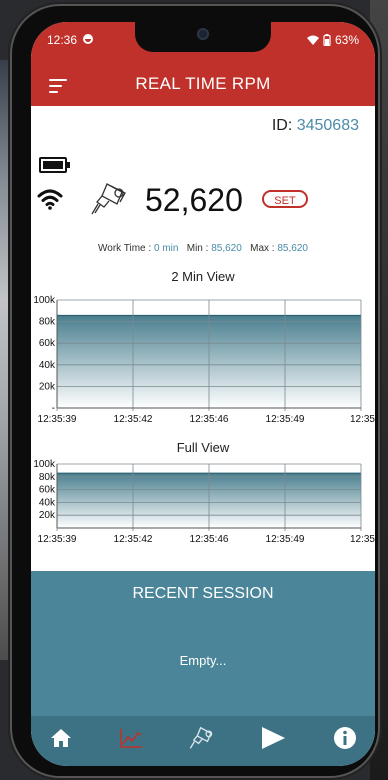 The image size is (388, 780). Describe the element at coordinates (332, 40) in the screenshot. I see `status-right: 63%` at that location.